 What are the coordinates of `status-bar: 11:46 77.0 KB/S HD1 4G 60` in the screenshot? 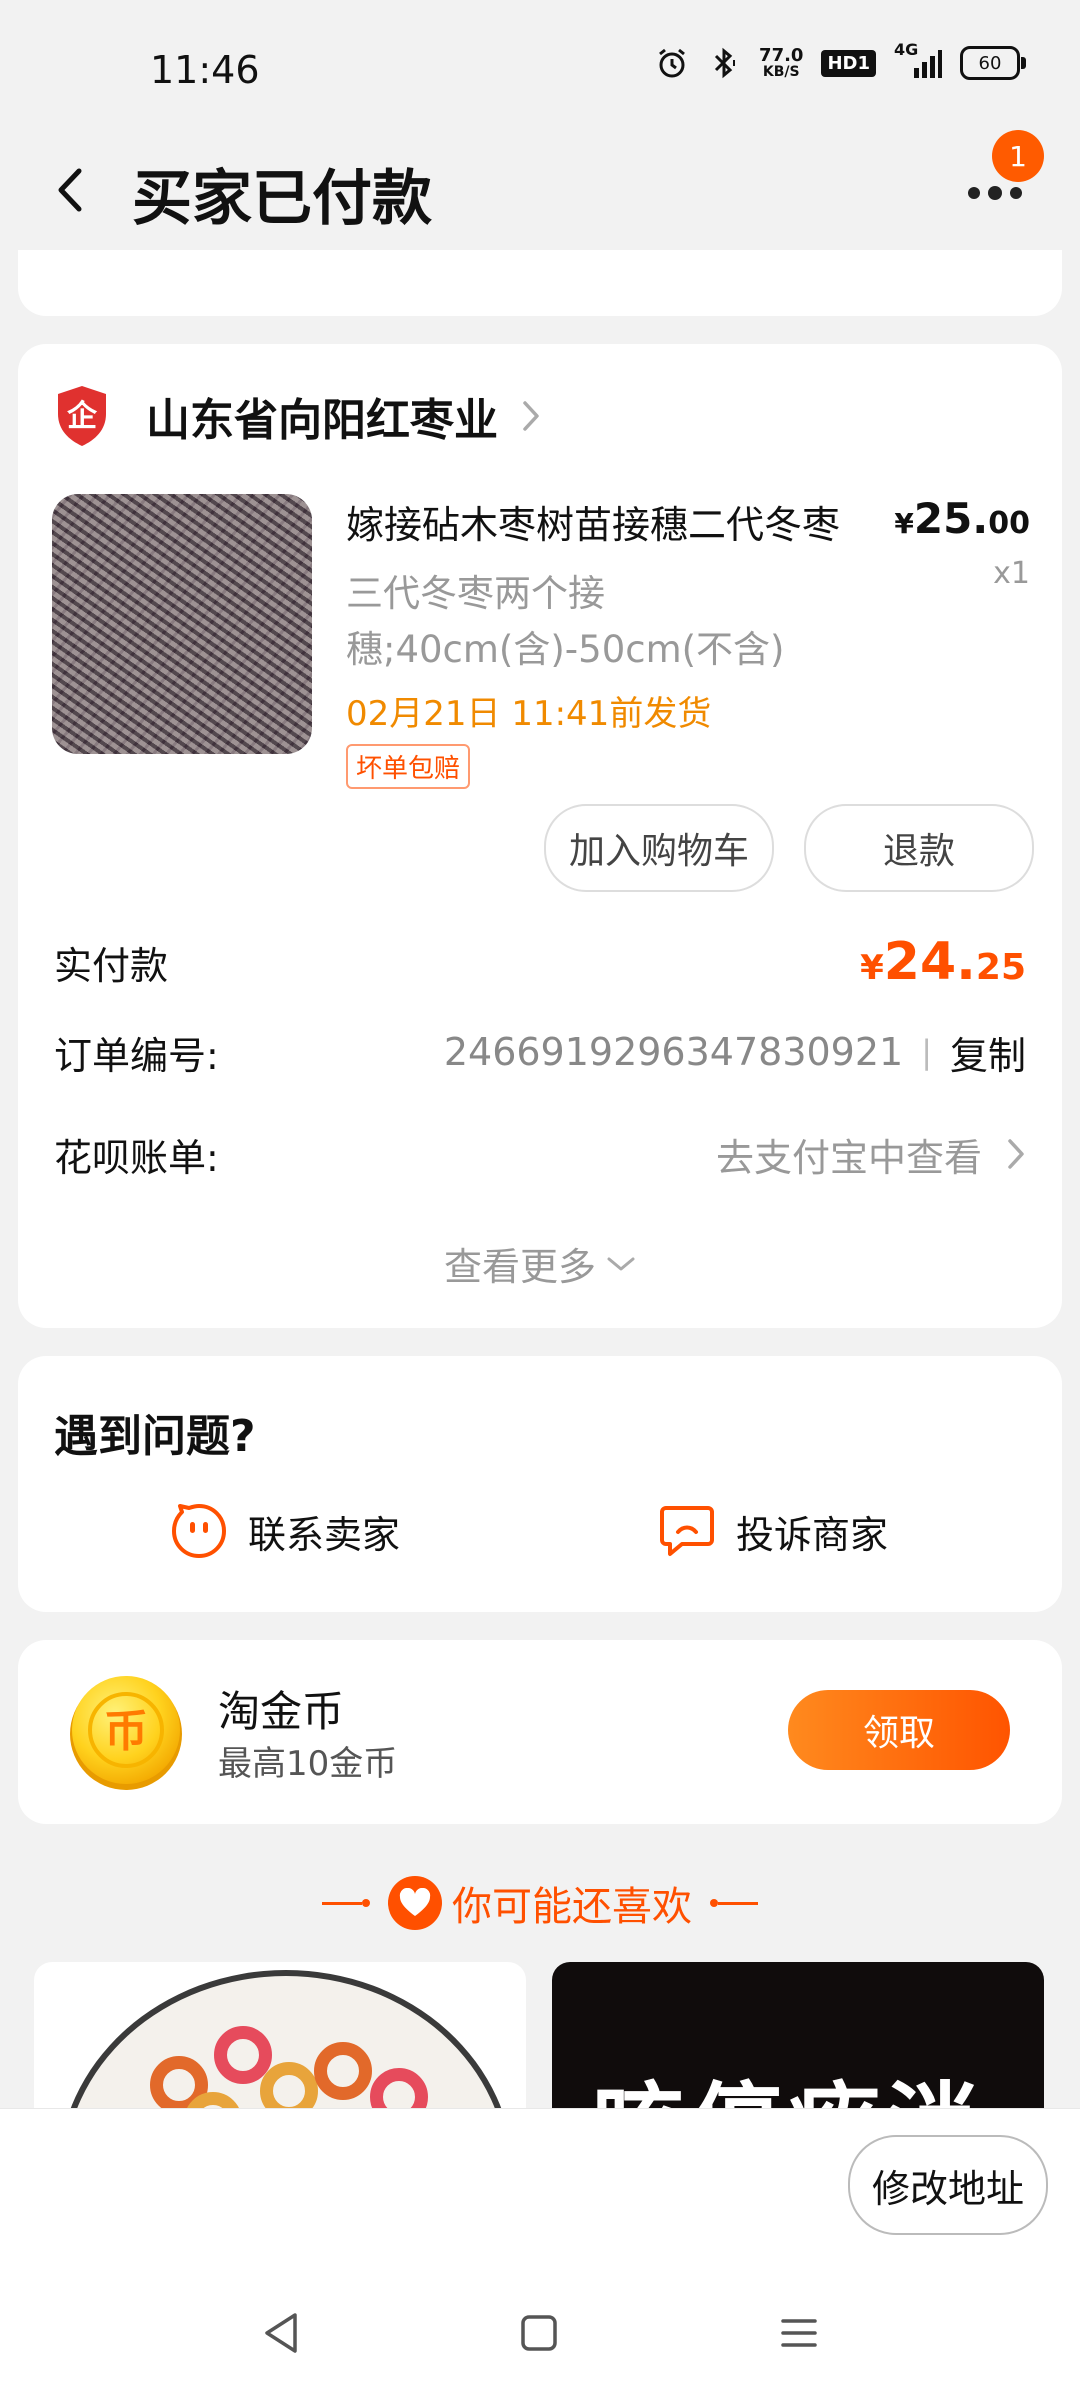 It's located at (540, 65).